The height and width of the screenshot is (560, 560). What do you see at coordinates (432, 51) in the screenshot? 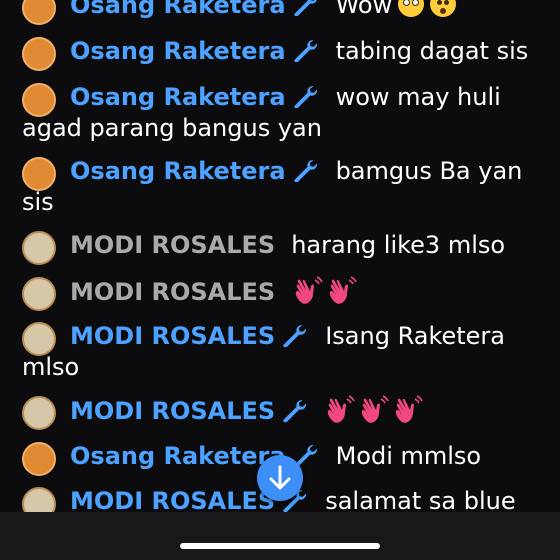
I see `message-text: tabing dagat sis` at bounding box center [432, 51].